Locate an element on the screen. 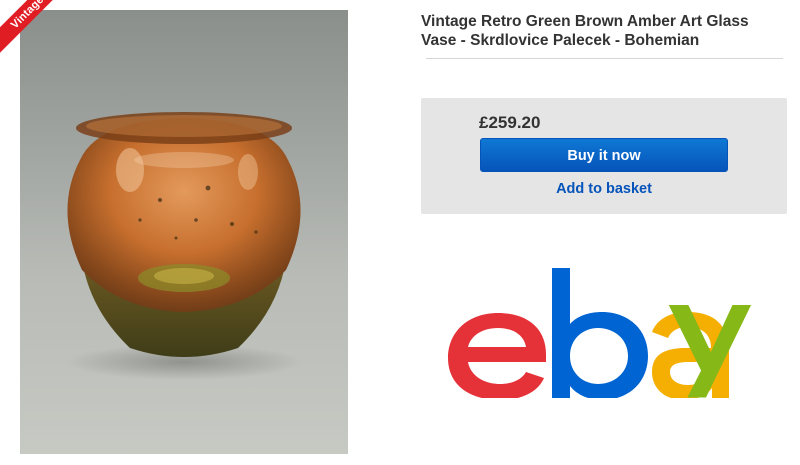 The image size is (800, 465). title-divider is located at coordinates (604, 58).